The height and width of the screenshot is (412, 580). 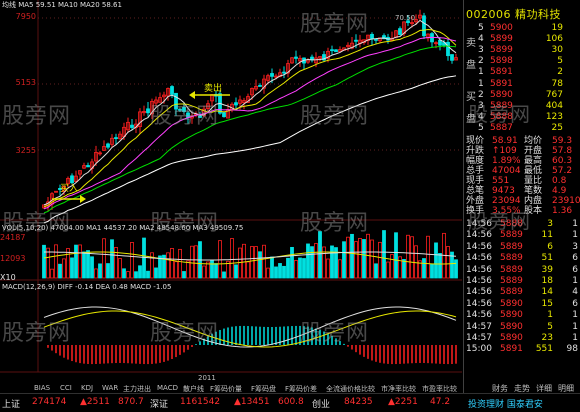 What do you see at coordinates (522, 50) in the screenshot?
I see `sell-order-row: 3 5899 30` at bounding box center [522, 50].